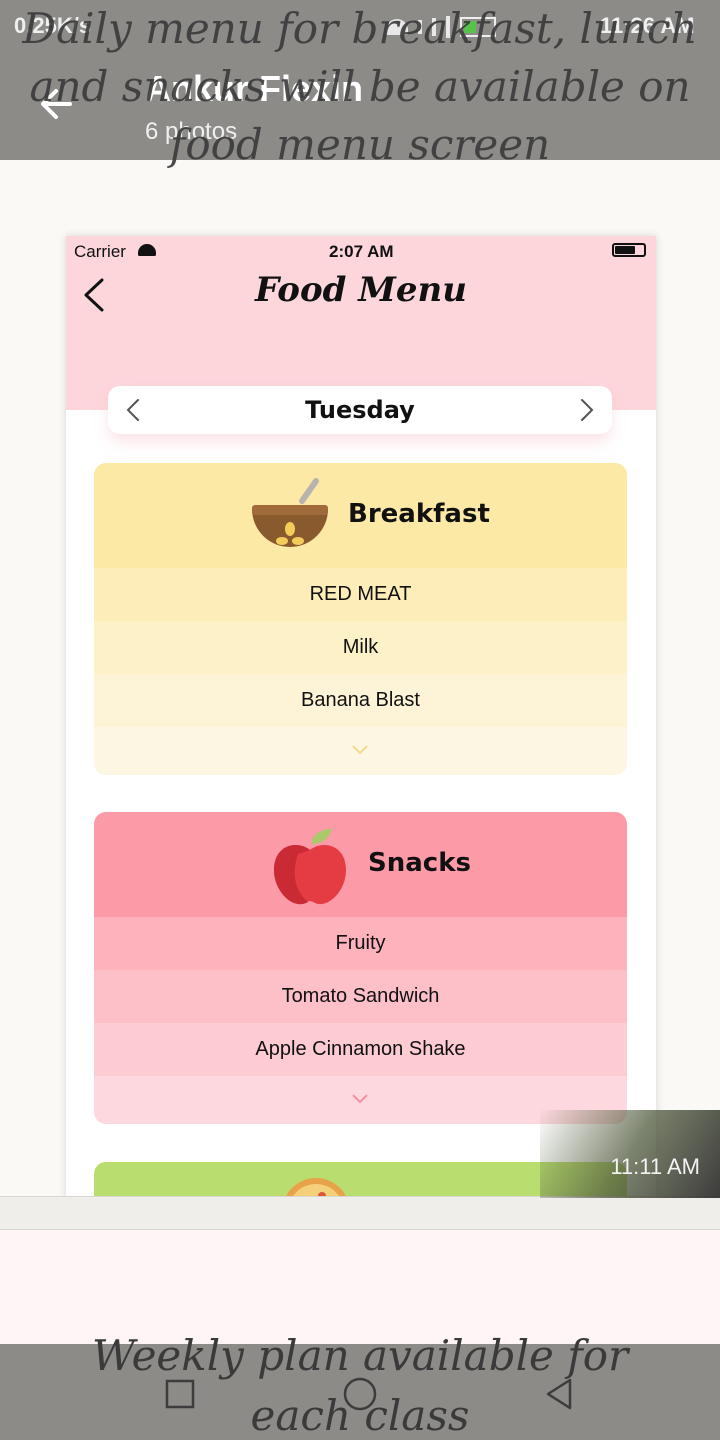 This screenshot has height=1440, width=720. What do you see at coordinates (360, 943) in the screenshot?
I see `meal-item: Fruity` at bounding box center [360, 943].